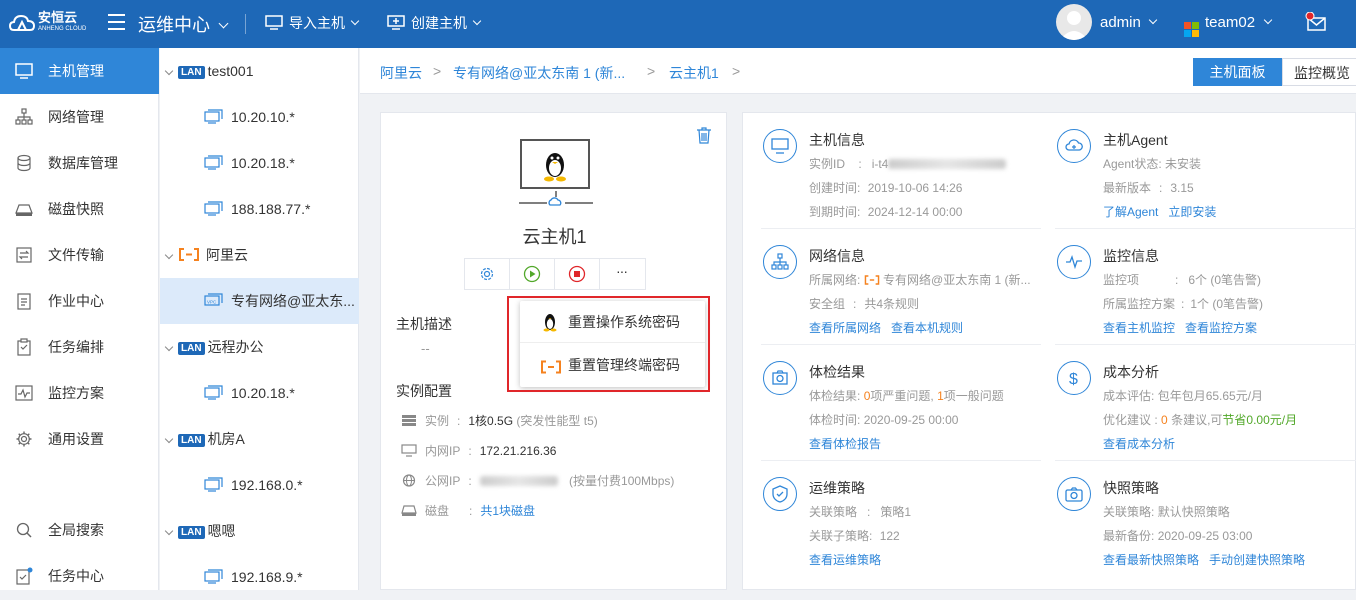  Describe the element at coordinates (902, 396) in the screenshot. I see `serious-text: 项严重问题,` at that location.